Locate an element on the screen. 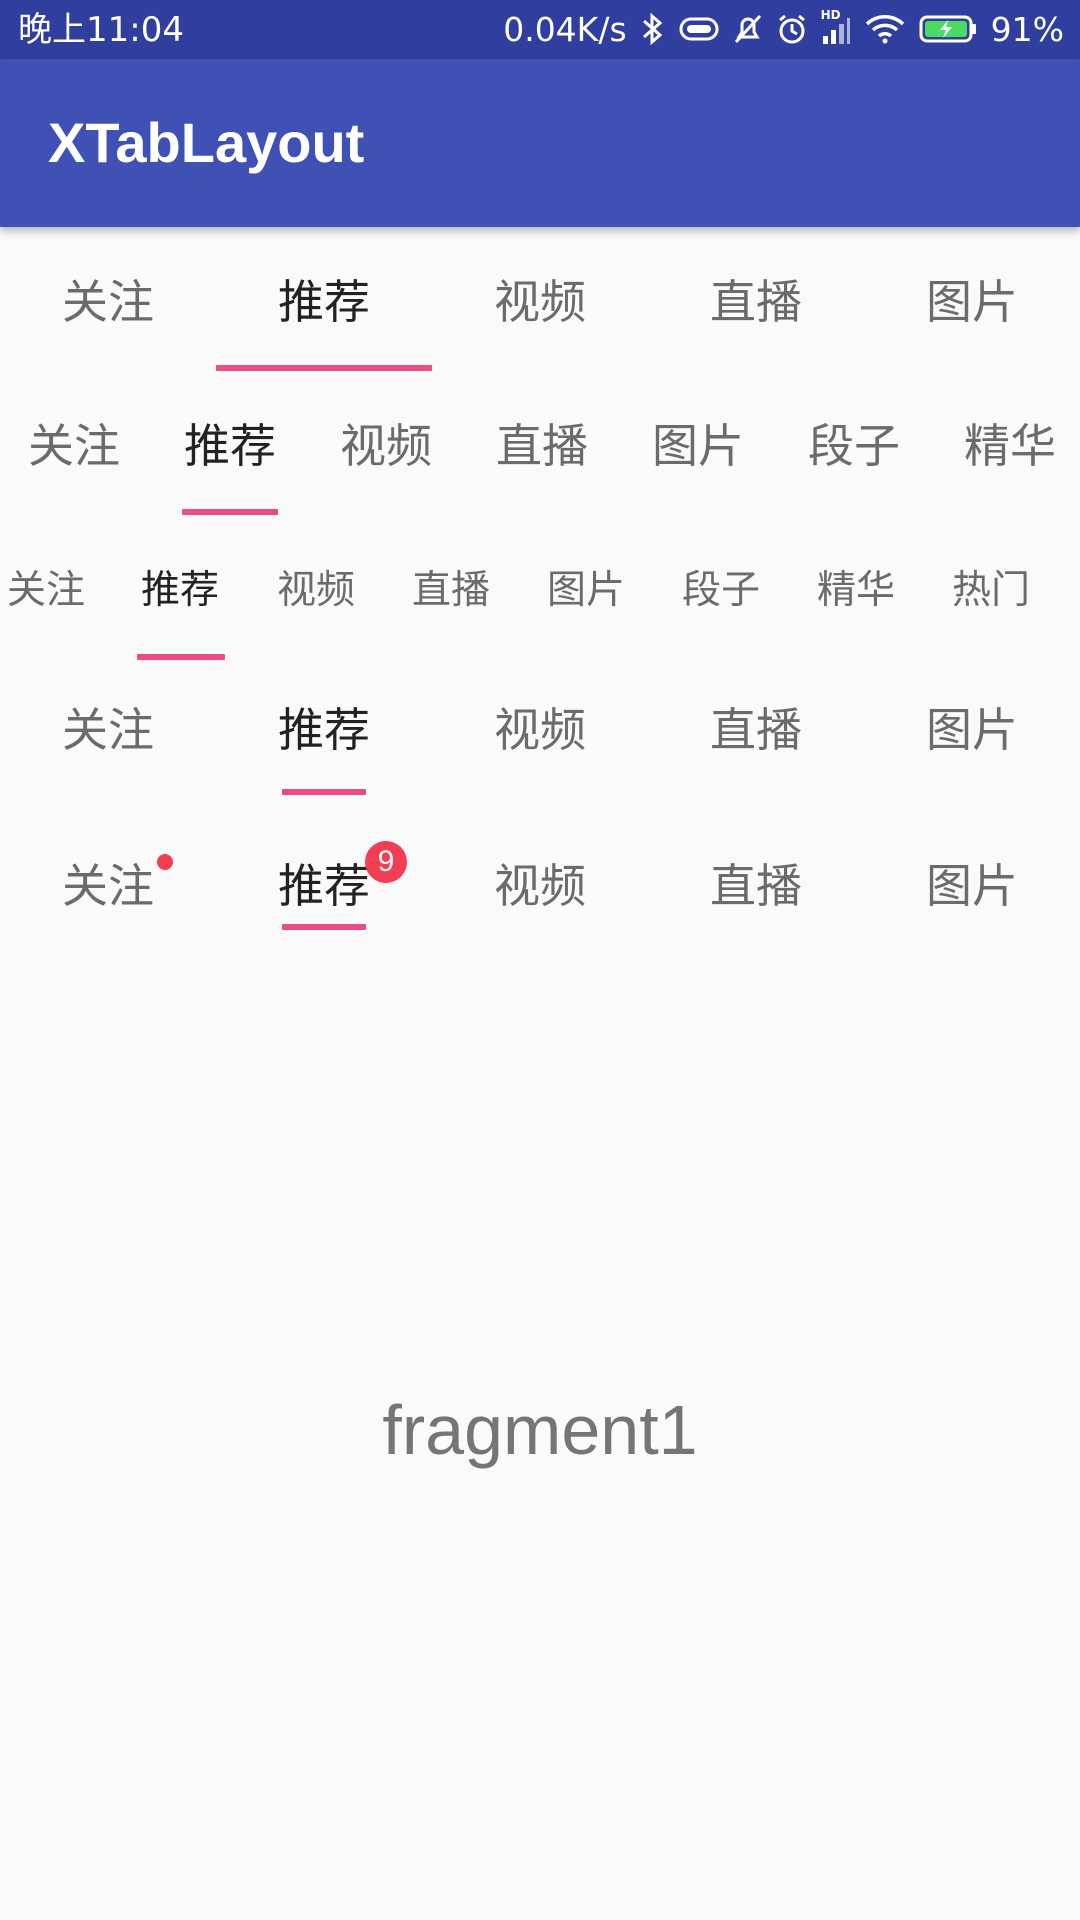 Image resolution: width=1080 pixels, height=1920 pixels. badge-dot is located at coordinates (165, 862).